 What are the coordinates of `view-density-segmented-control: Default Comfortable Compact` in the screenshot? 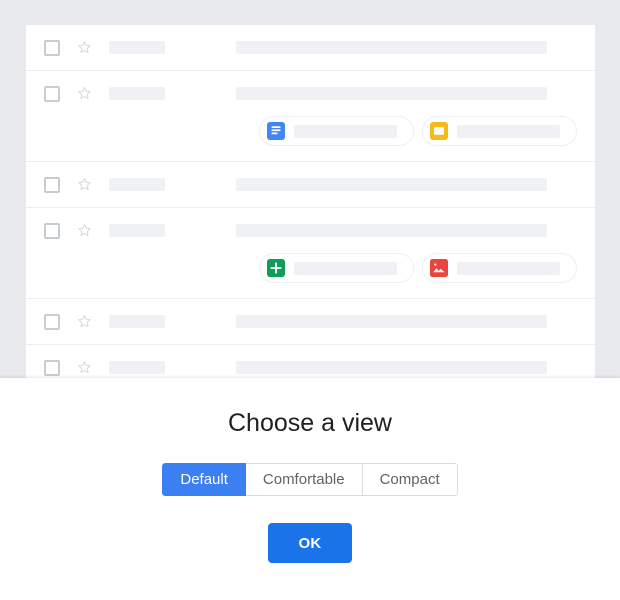 It's located at (310, 479).